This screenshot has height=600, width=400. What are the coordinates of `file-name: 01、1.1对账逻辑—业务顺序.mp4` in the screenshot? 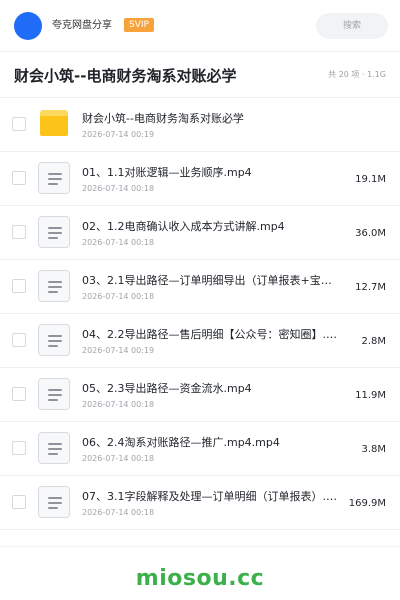 It's located at (211, 173).